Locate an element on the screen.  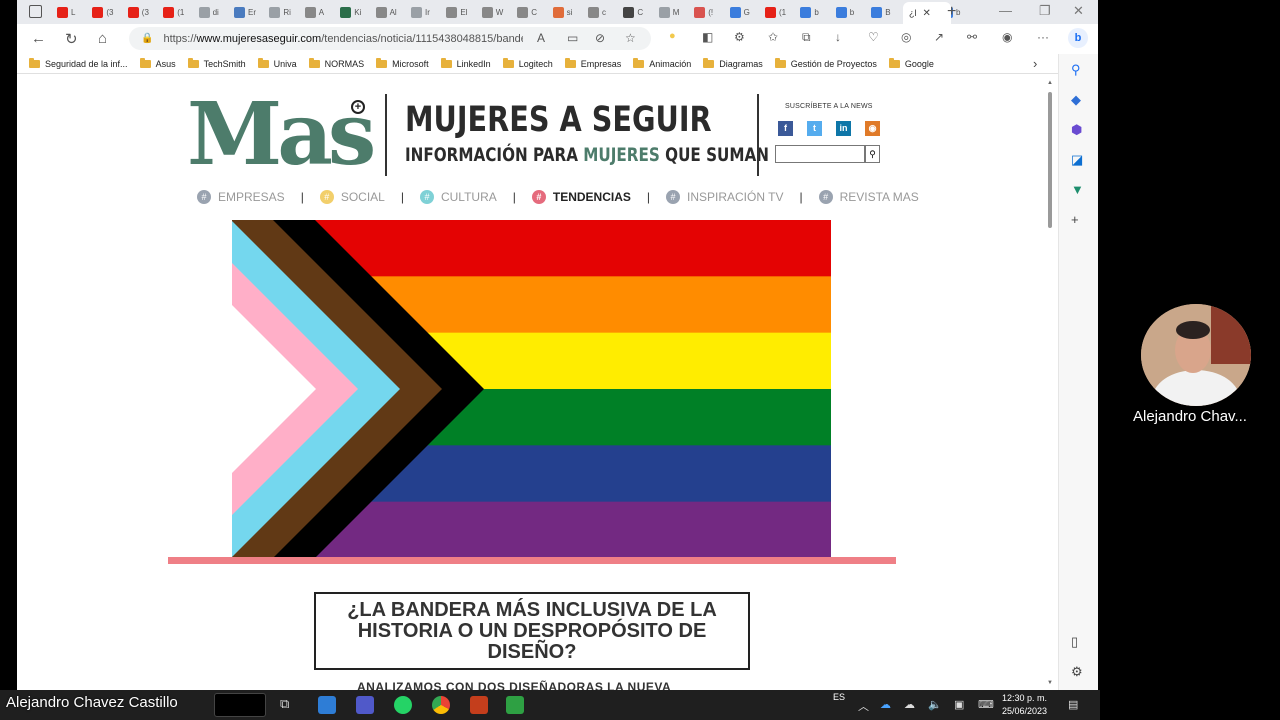
keyboard-icon: ⌨ is located at coordinates (986, 704).